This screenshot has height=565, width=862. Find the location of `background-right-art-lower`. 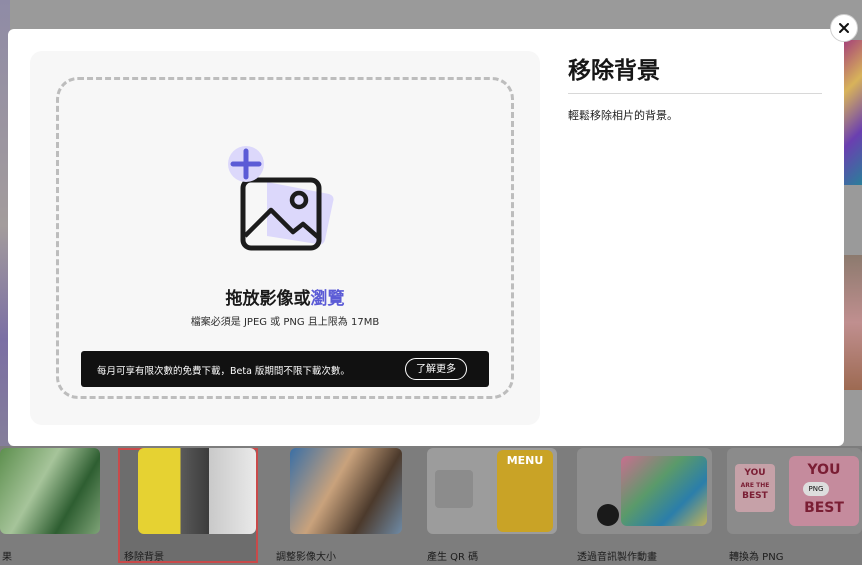

background-right-art-lower is located at coordinates (852, 322).